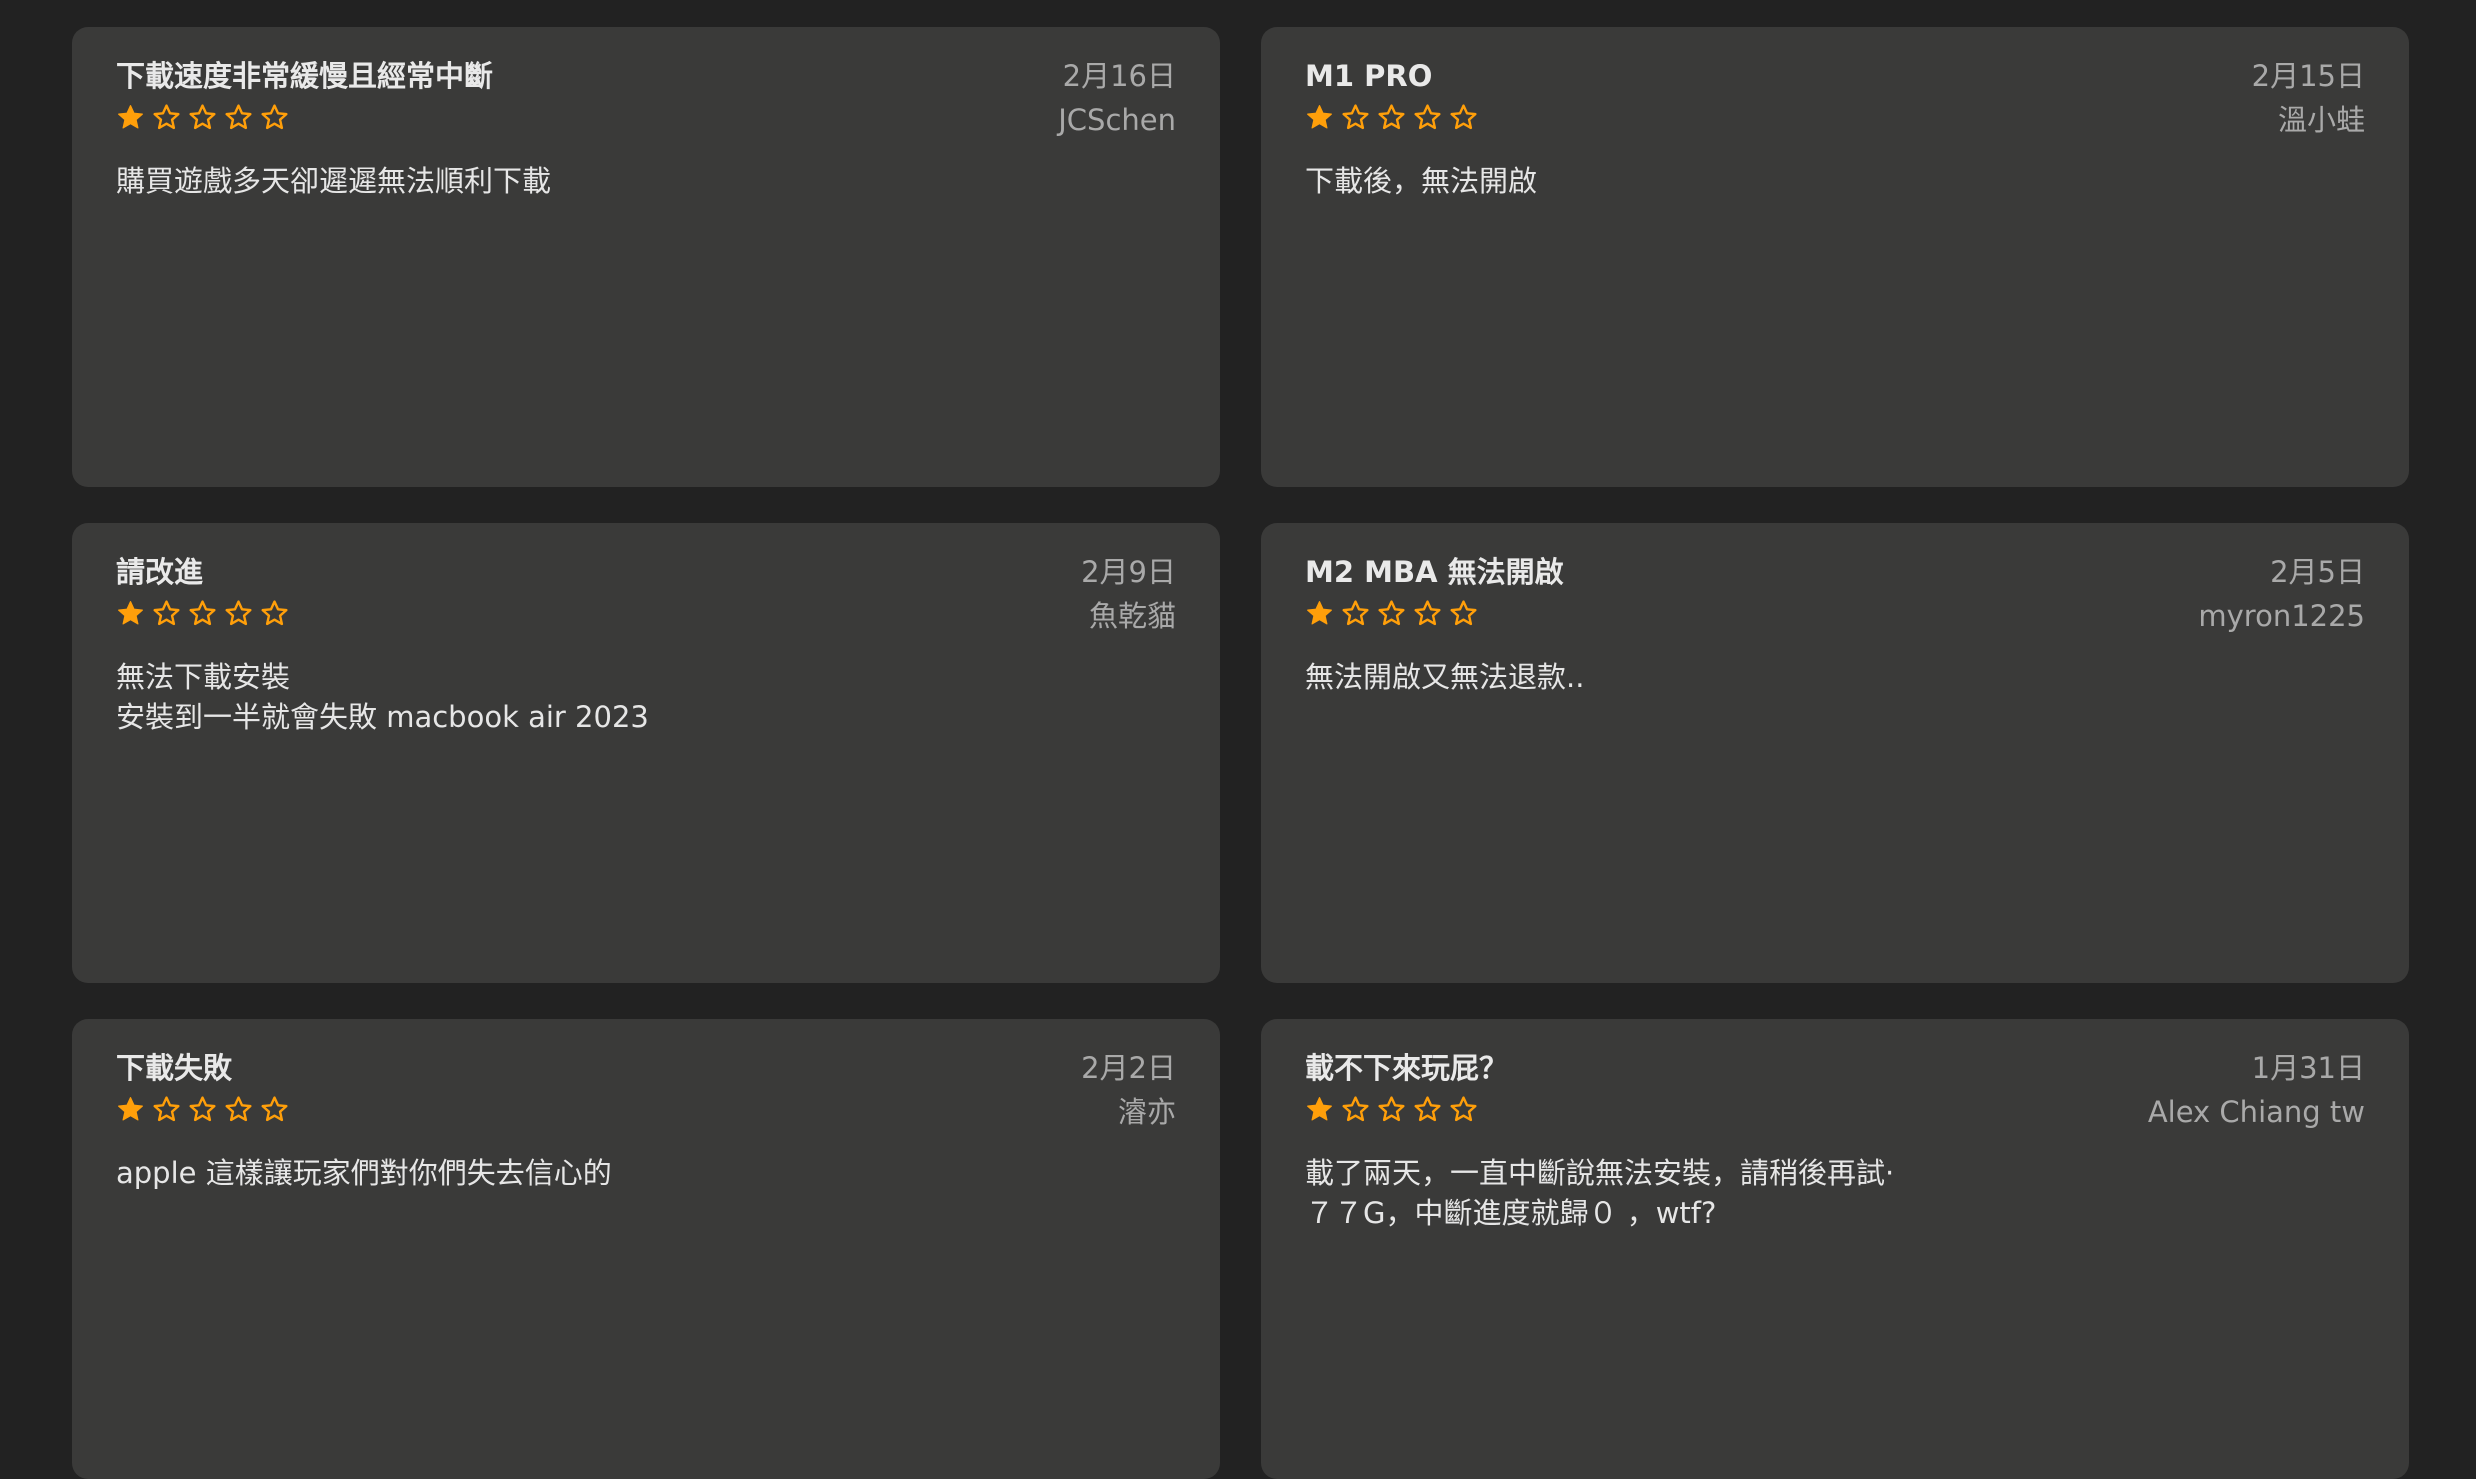 This screenshot has width=2476, height=1479. I want to click on review-date: 2月15日, so click(2308, 76).